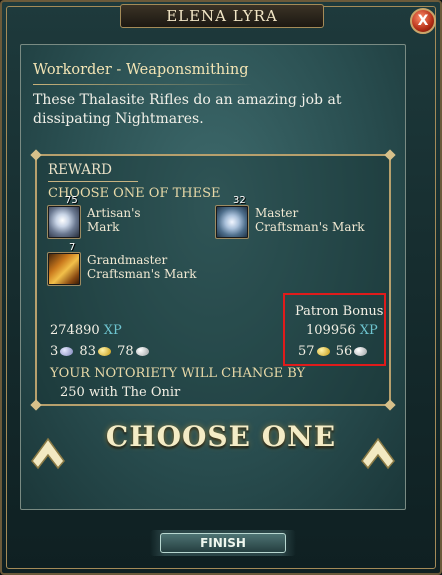  I want to click on reward-label: REWARD, so click(80, 170).